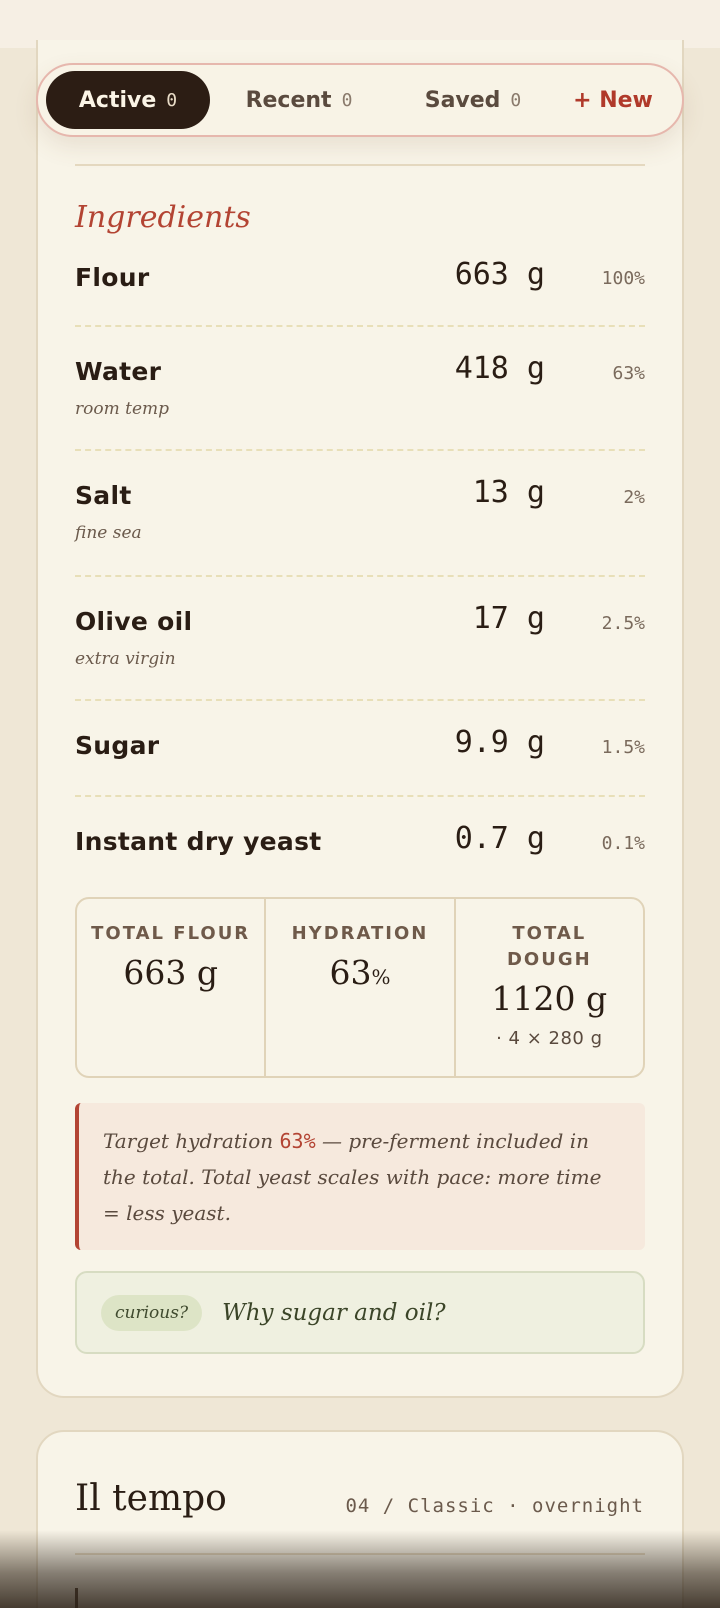 The width and height of the screenshot is (720, 1608). What do you see at coordinates (334, 1312) in the screenshot?
I see `curious-question: Why sugar and oil?` at bounding box center [334, 1312].